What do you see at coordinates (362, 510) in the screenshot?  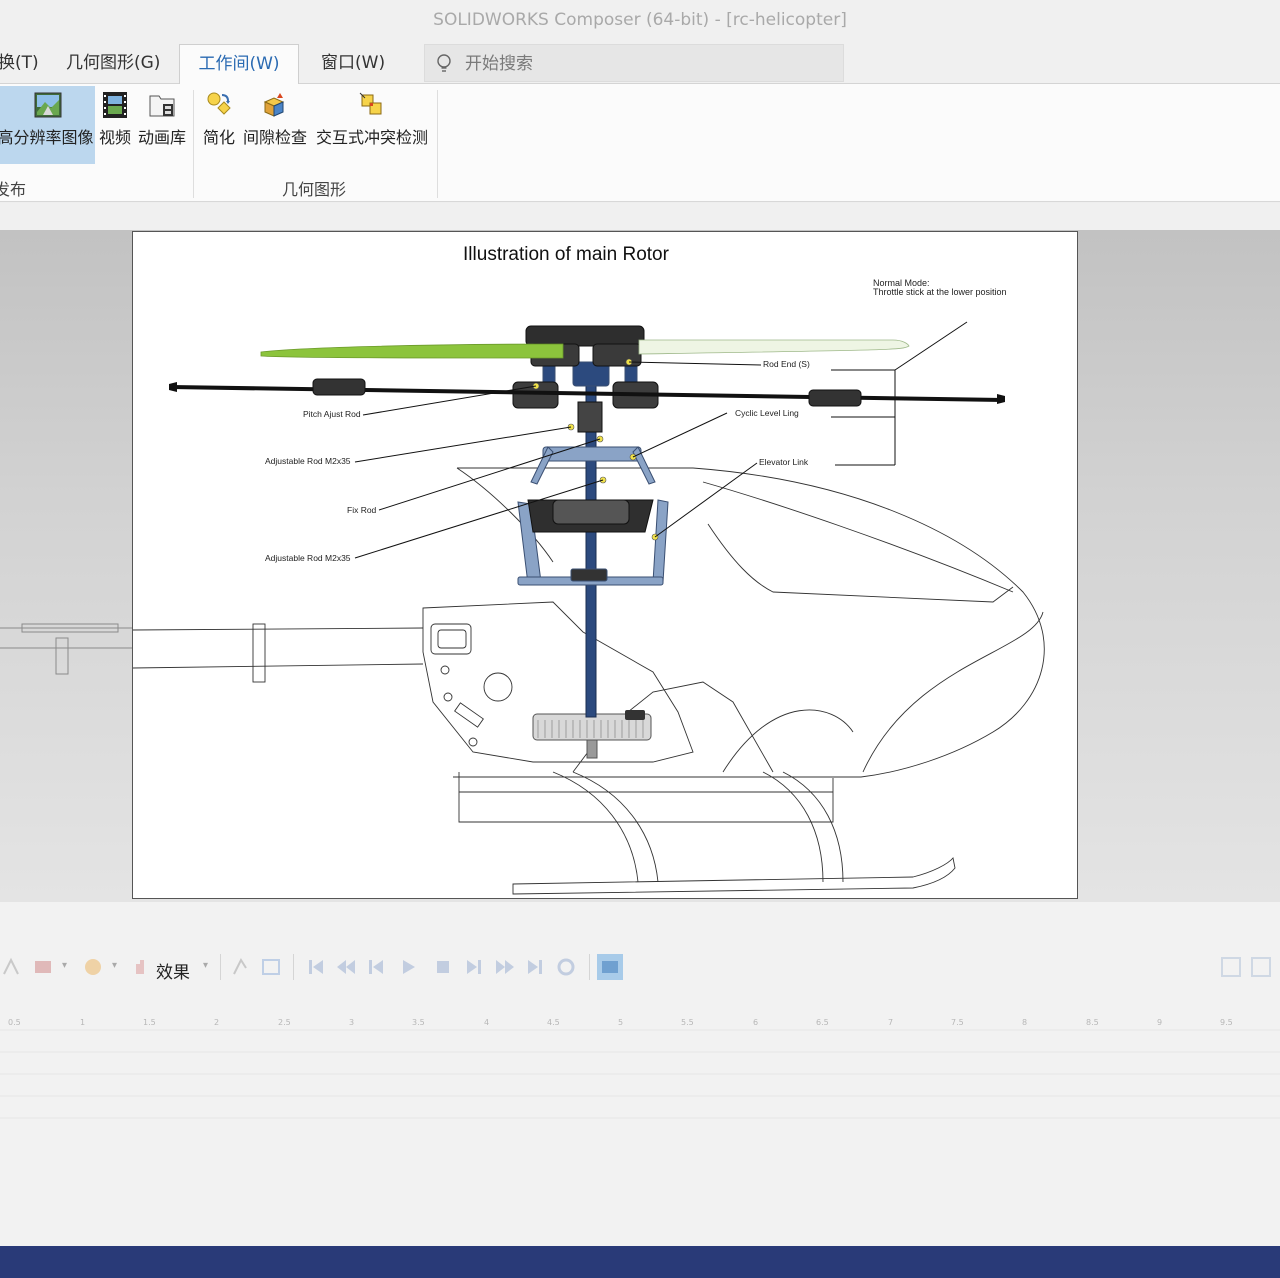 I see `callout-fix-rod: Fix Rod` at bounding box center [362, 510].